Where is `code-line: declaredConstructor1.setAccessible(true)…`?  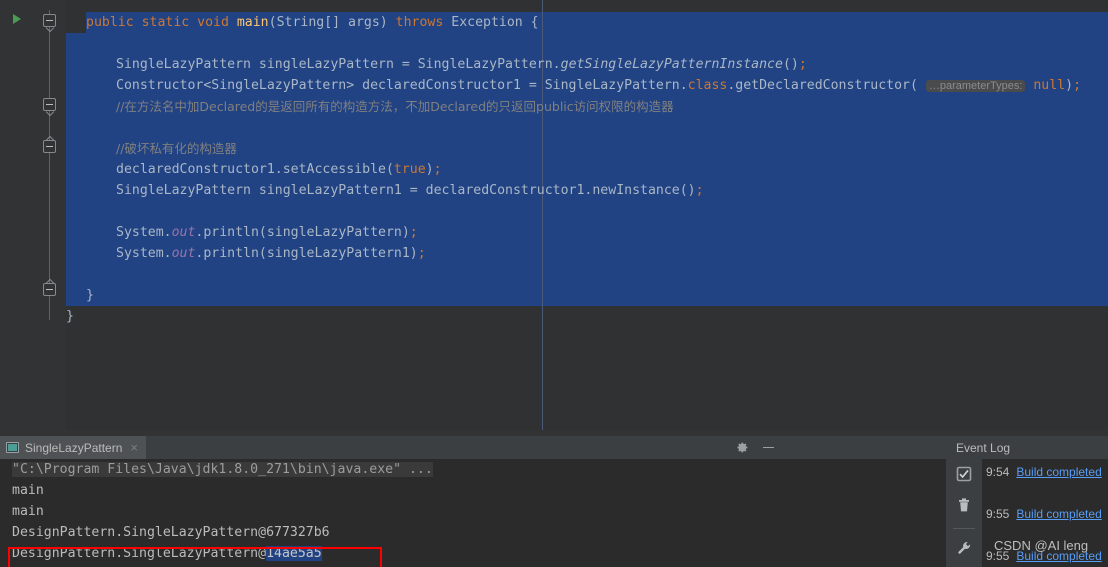 code-line: declaredConstructor1.setAccessible(true)… is located at coordinates (254, 169).